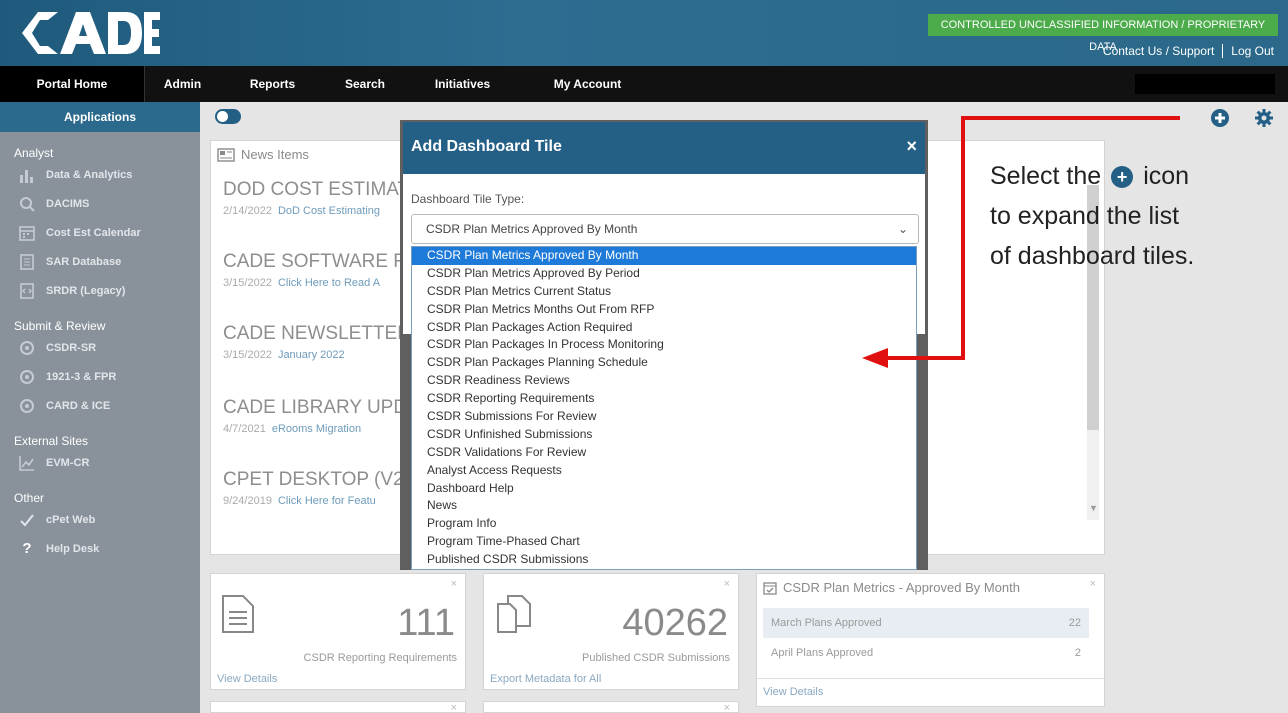 The width and height of the screenshot is (1288, 713). I want to click on dropdown-option: CSDR Unfinished Submissions, so click(664, 435).